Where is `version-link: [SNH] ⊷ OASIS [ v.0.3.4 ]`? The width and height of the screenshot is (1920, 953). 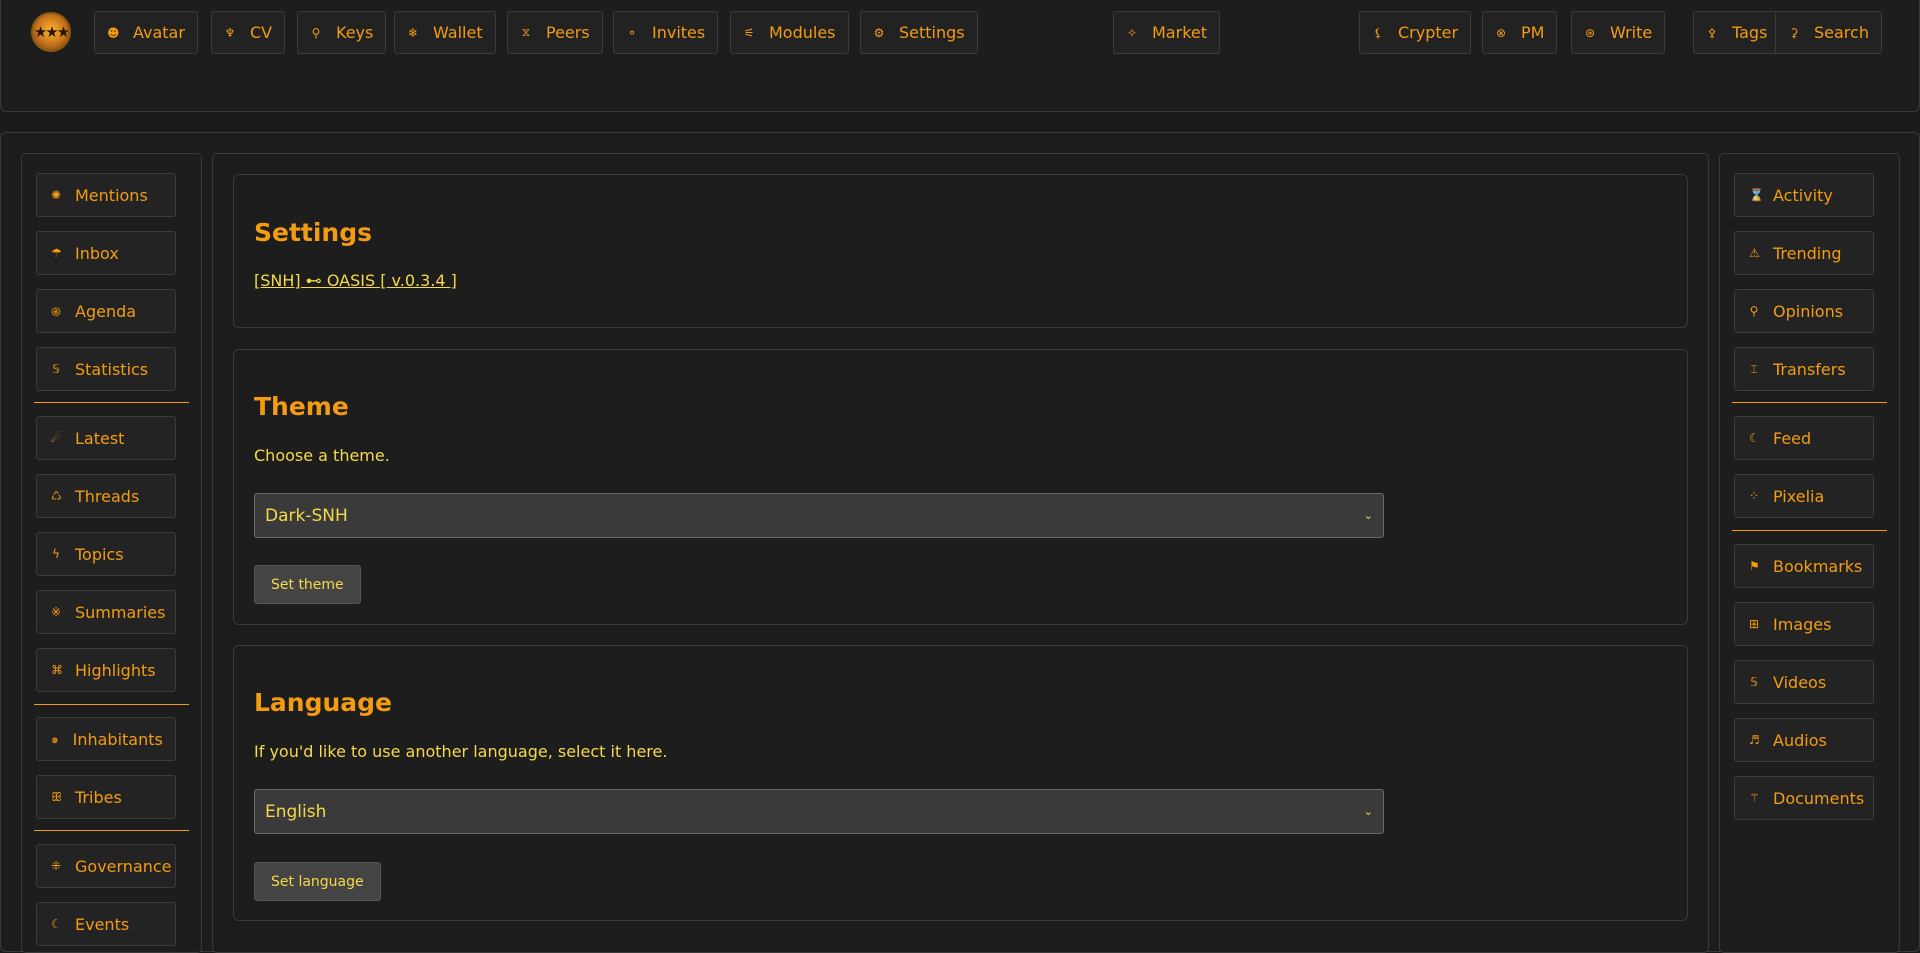
version-link: [SNH] ⊷ OASIS [ v.0.3.4 ] is located at coordinates (355, 280).